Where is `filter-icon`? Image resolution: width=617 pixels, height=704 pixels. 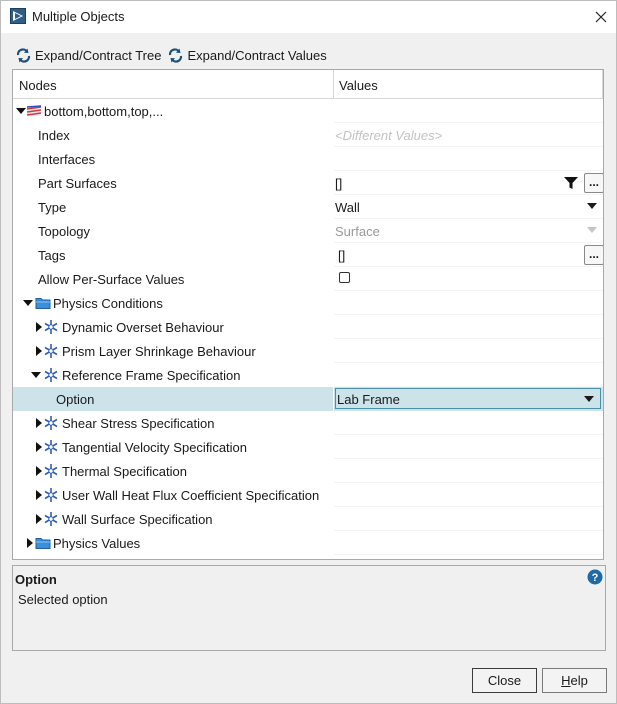 filter-icon is located at coordinates (571, 183).